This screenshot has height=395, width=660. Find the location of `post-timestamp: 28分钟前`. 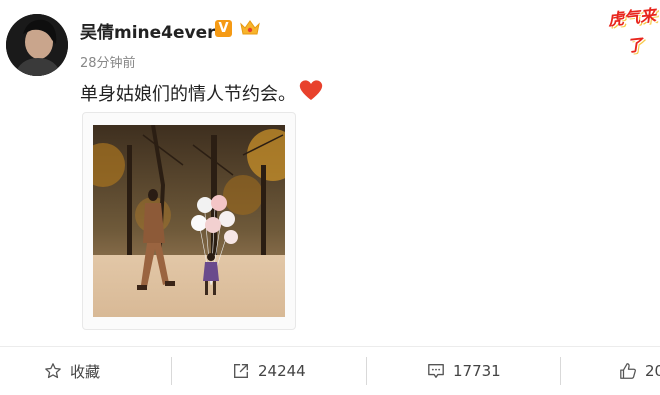

post-timestamp: 28分钟前 is located at coordinates (108, 61).